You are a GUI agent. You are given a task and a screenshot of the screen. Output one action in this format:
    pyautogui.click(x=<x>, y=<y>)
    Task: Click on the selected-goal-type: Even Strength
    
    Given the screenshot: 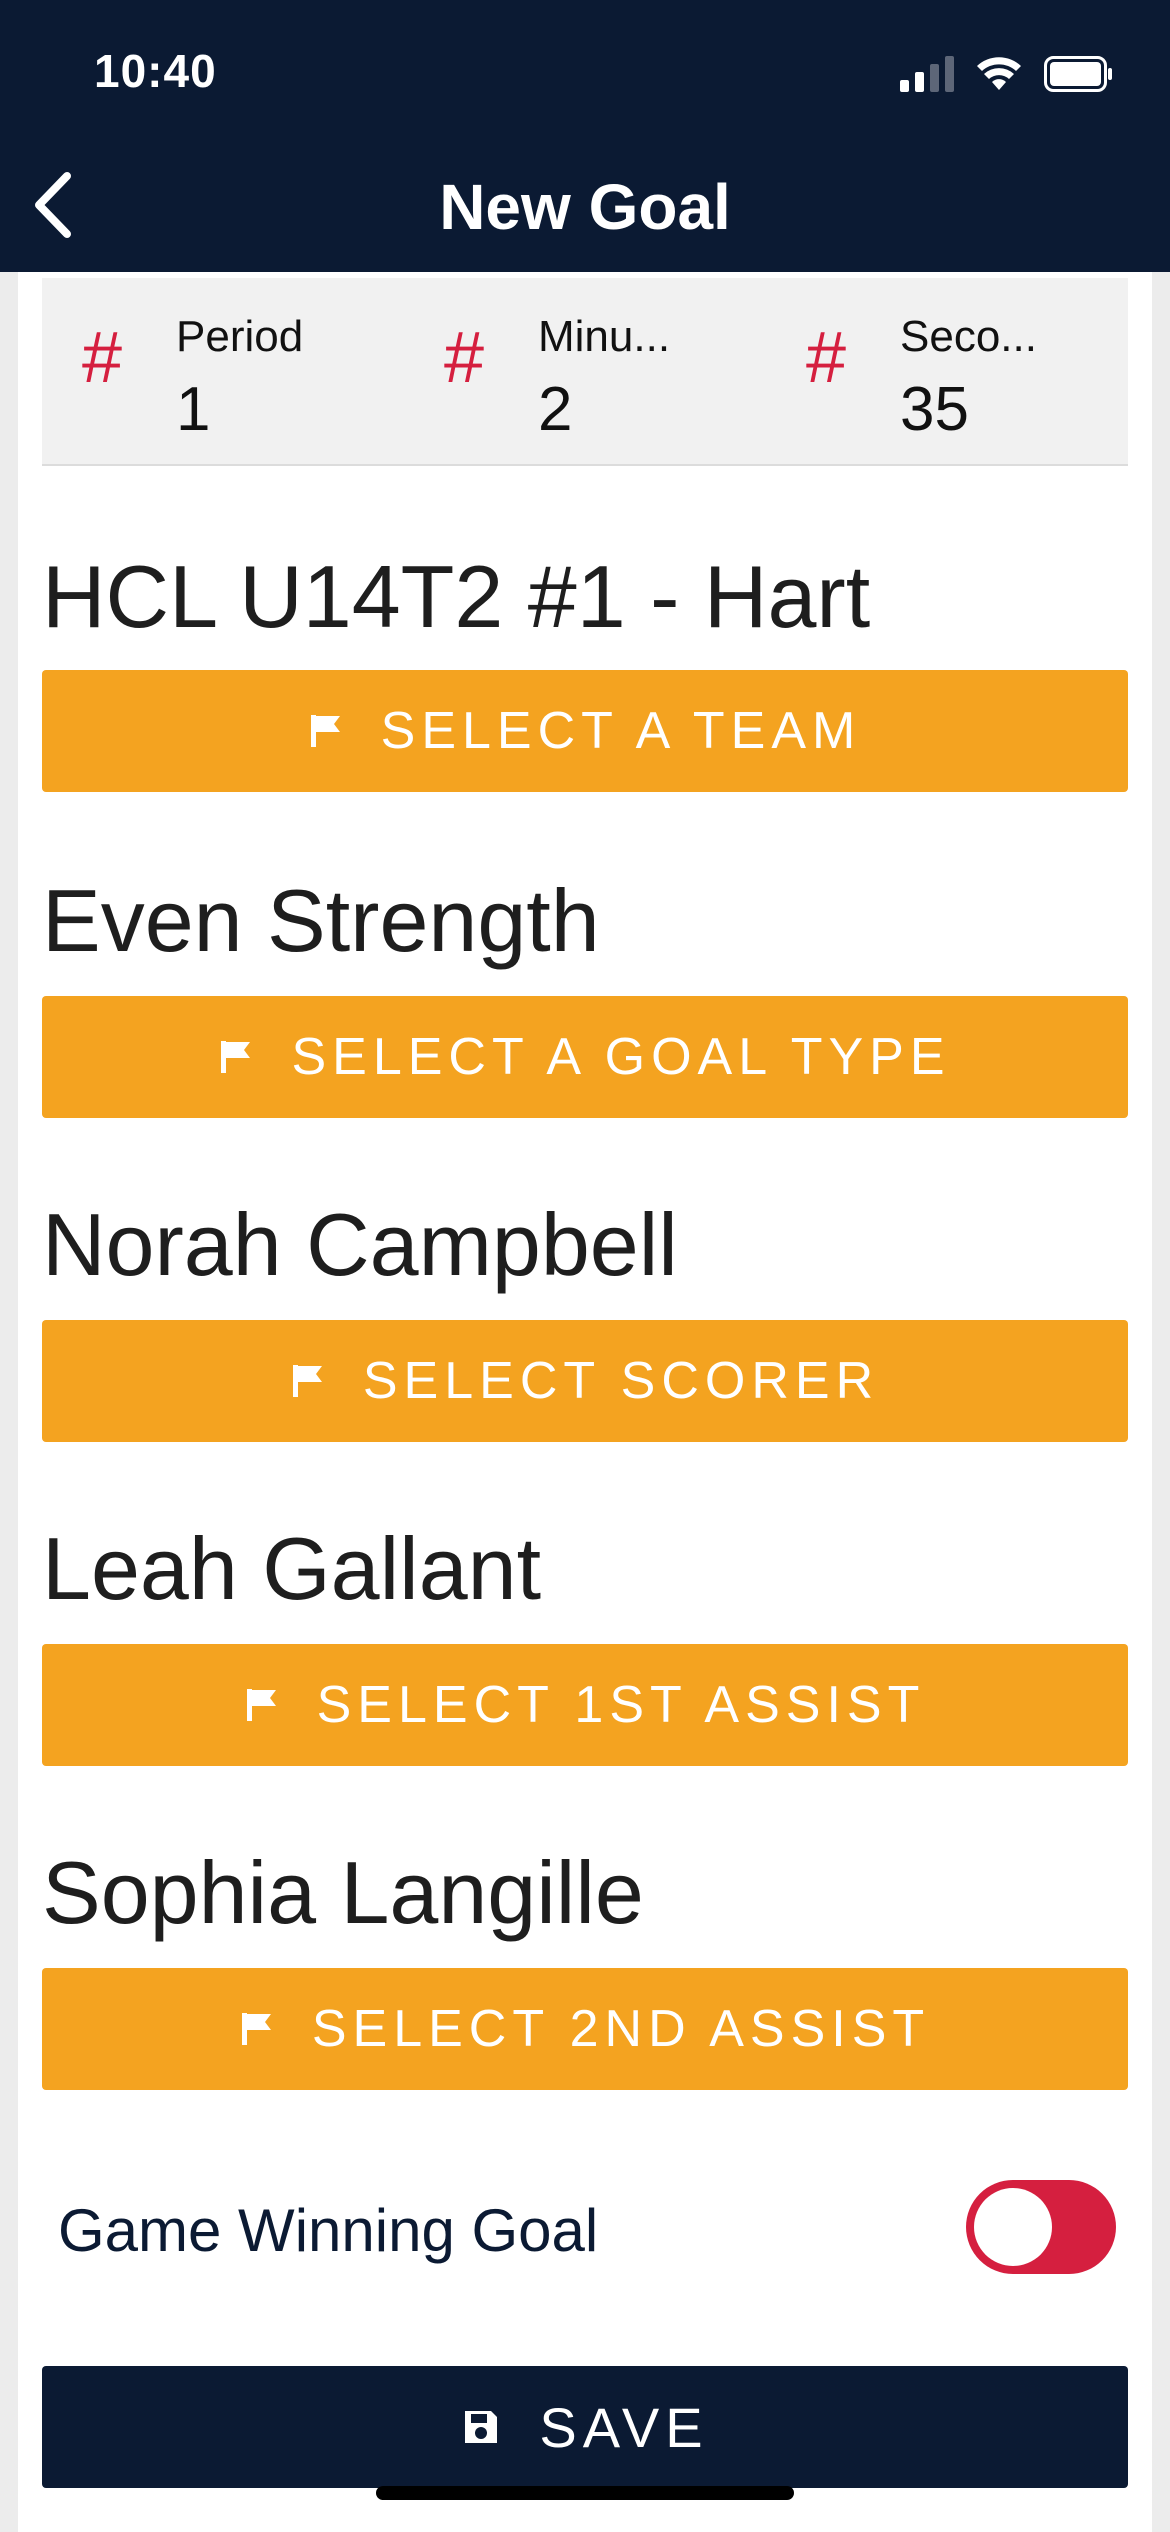 What is the action you would take?
    pyautogui.click(x=321, y=920)
    